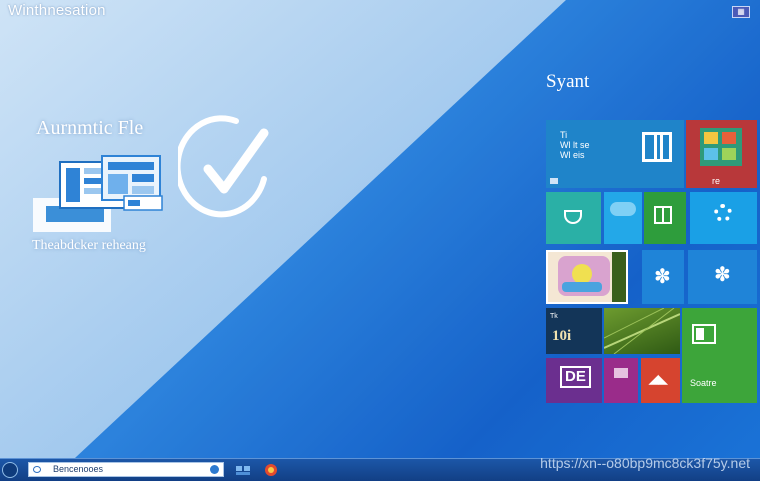 Image resolution: width=760 pixels, height=481 pixels. Describe the element at coordinates (554, 181) in the screenshot. I see `tile-store-small-icon` at that location.